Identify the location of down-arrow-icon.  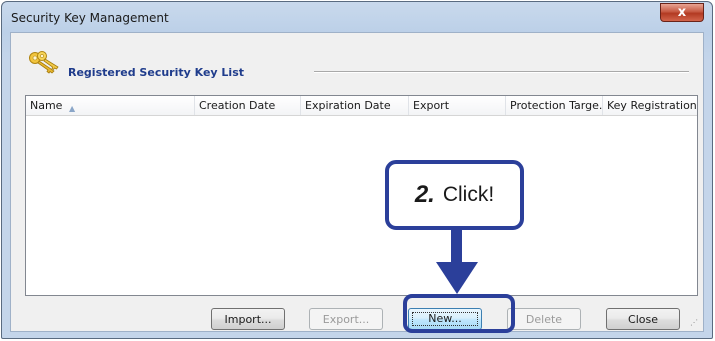
(457, 278).